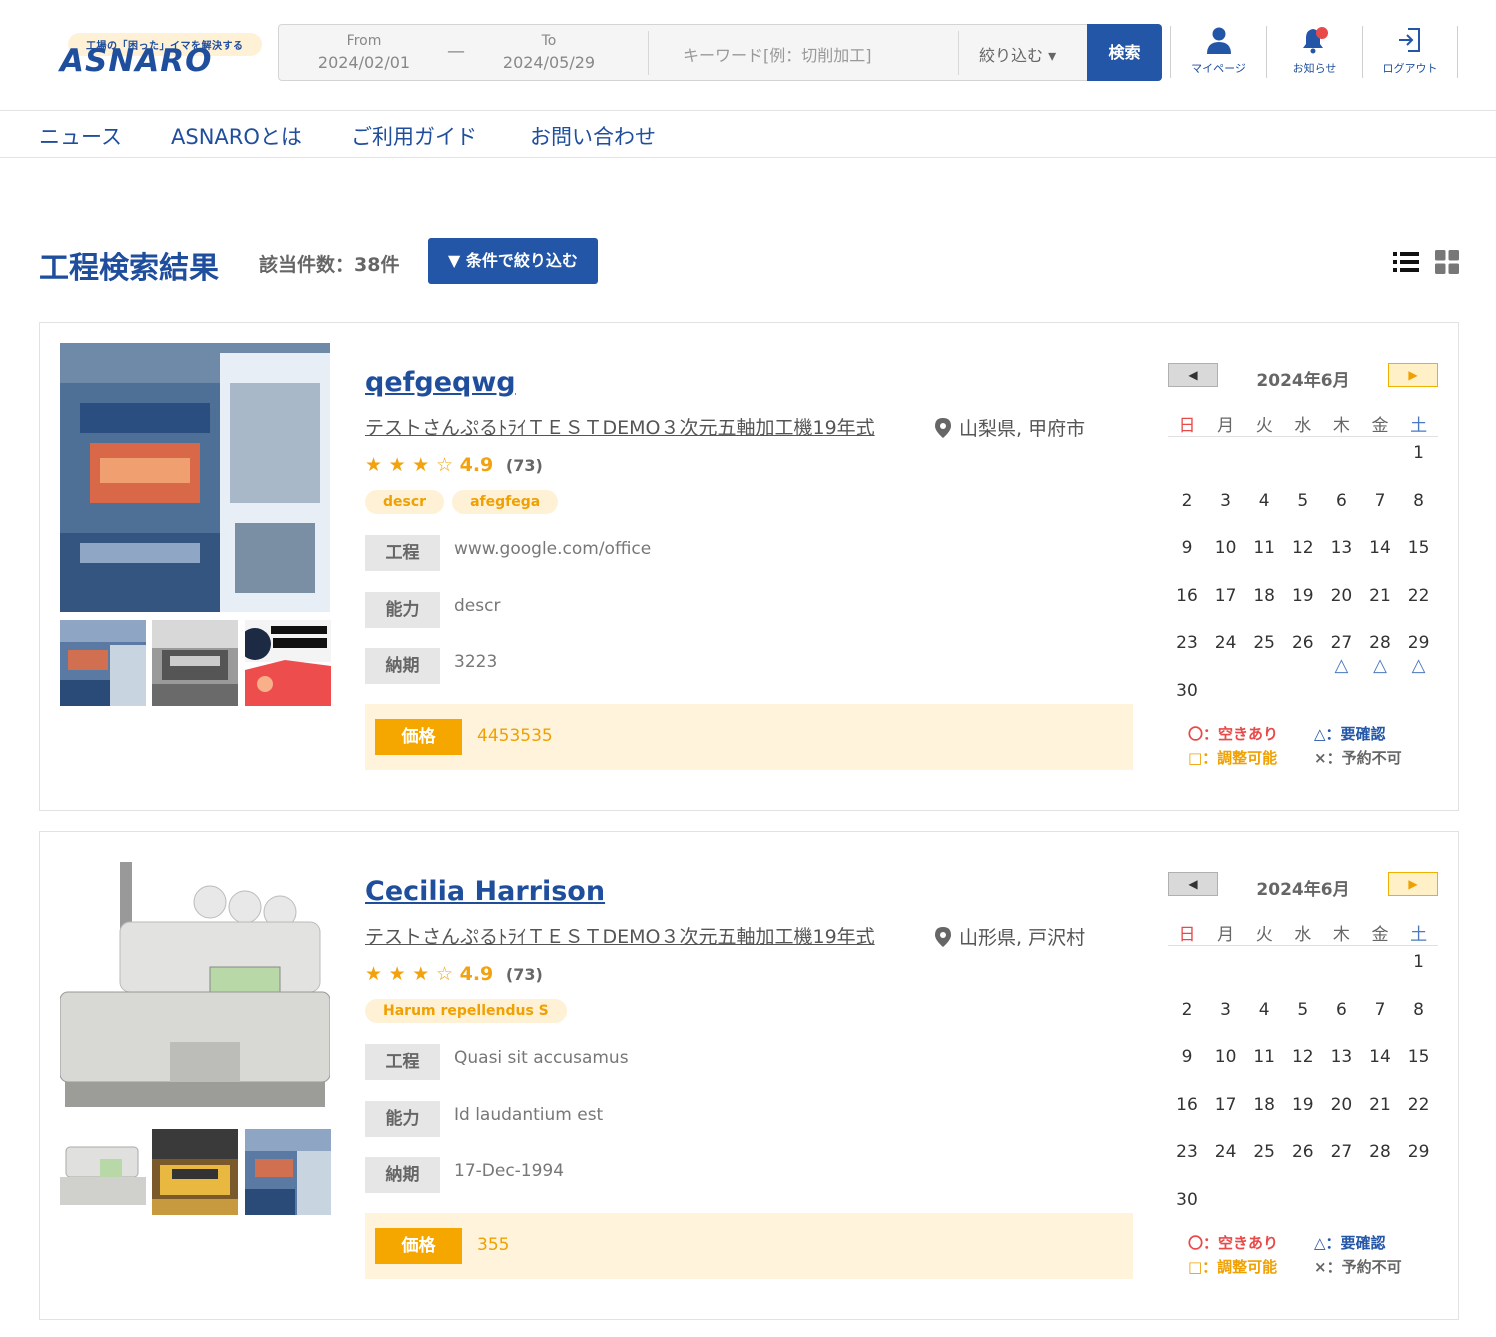  I want to click on main-photo-machinery, so click(195, 477).